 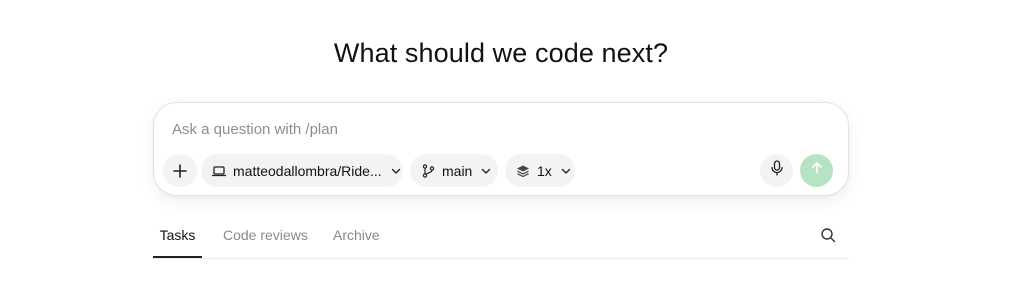 What do you see at coordinates (501, 53) in the screenshot?
I see `page-title: What should we code next?` at bounding box center [501, 53].